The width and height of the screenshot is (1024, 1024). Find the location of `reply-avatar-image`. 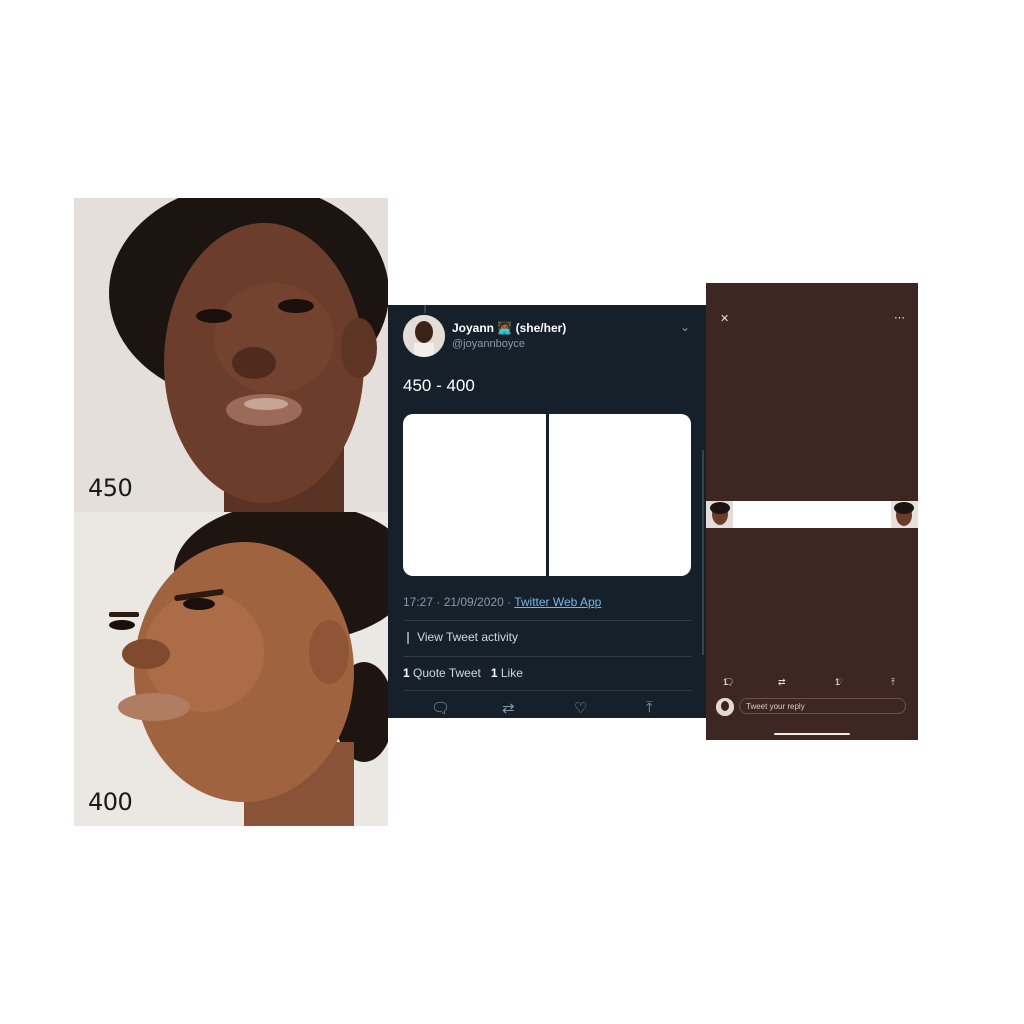

reply-avatar-image is located at coordinates (725, 707).